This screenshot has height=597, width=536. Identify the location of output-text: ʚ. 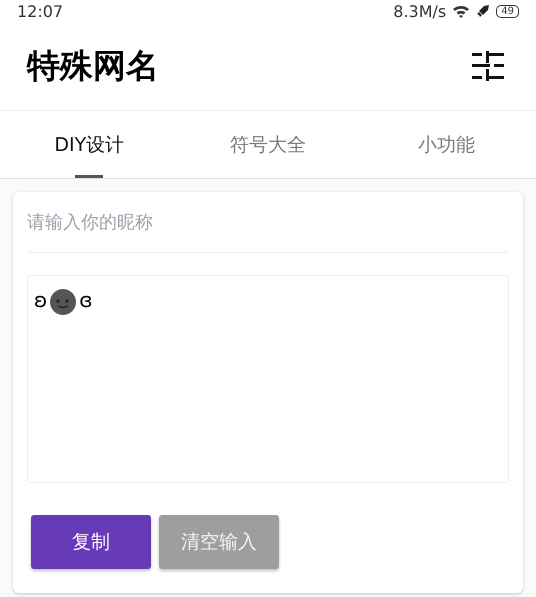
(41, 300).